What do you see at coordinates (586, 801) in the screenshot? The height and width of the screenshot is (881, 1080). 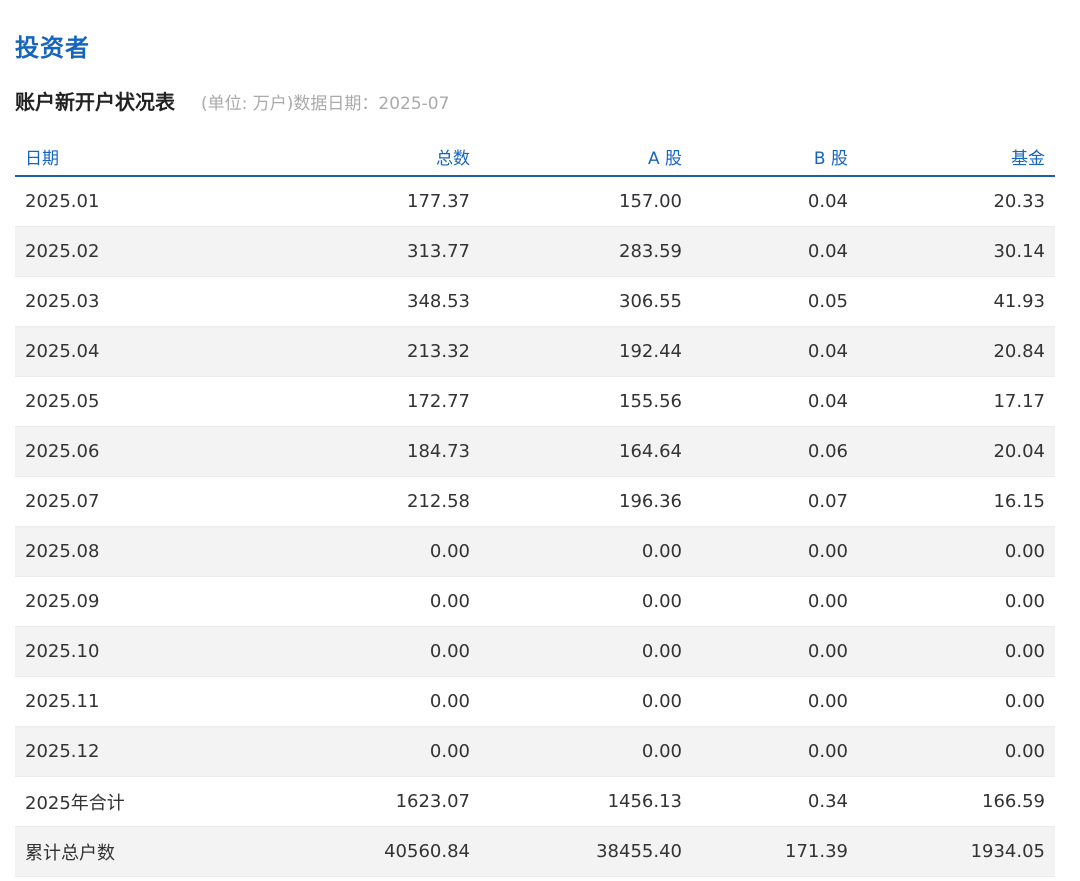 I see `cell-a-share: 1456.13` at bounding box center [586, 801].